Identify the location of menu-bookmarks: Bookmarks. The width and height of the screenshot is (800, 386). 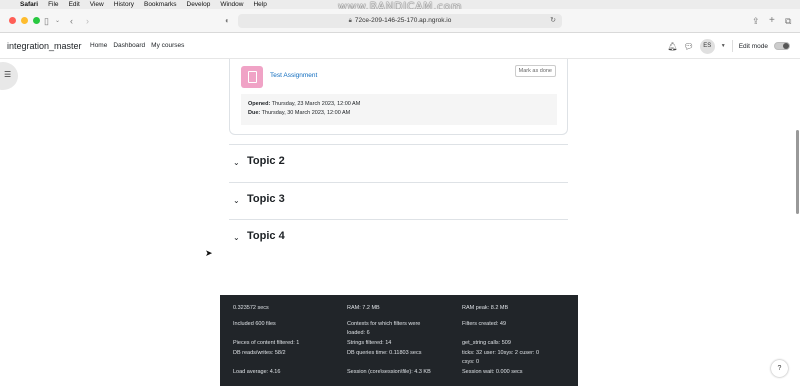
(160, 4).